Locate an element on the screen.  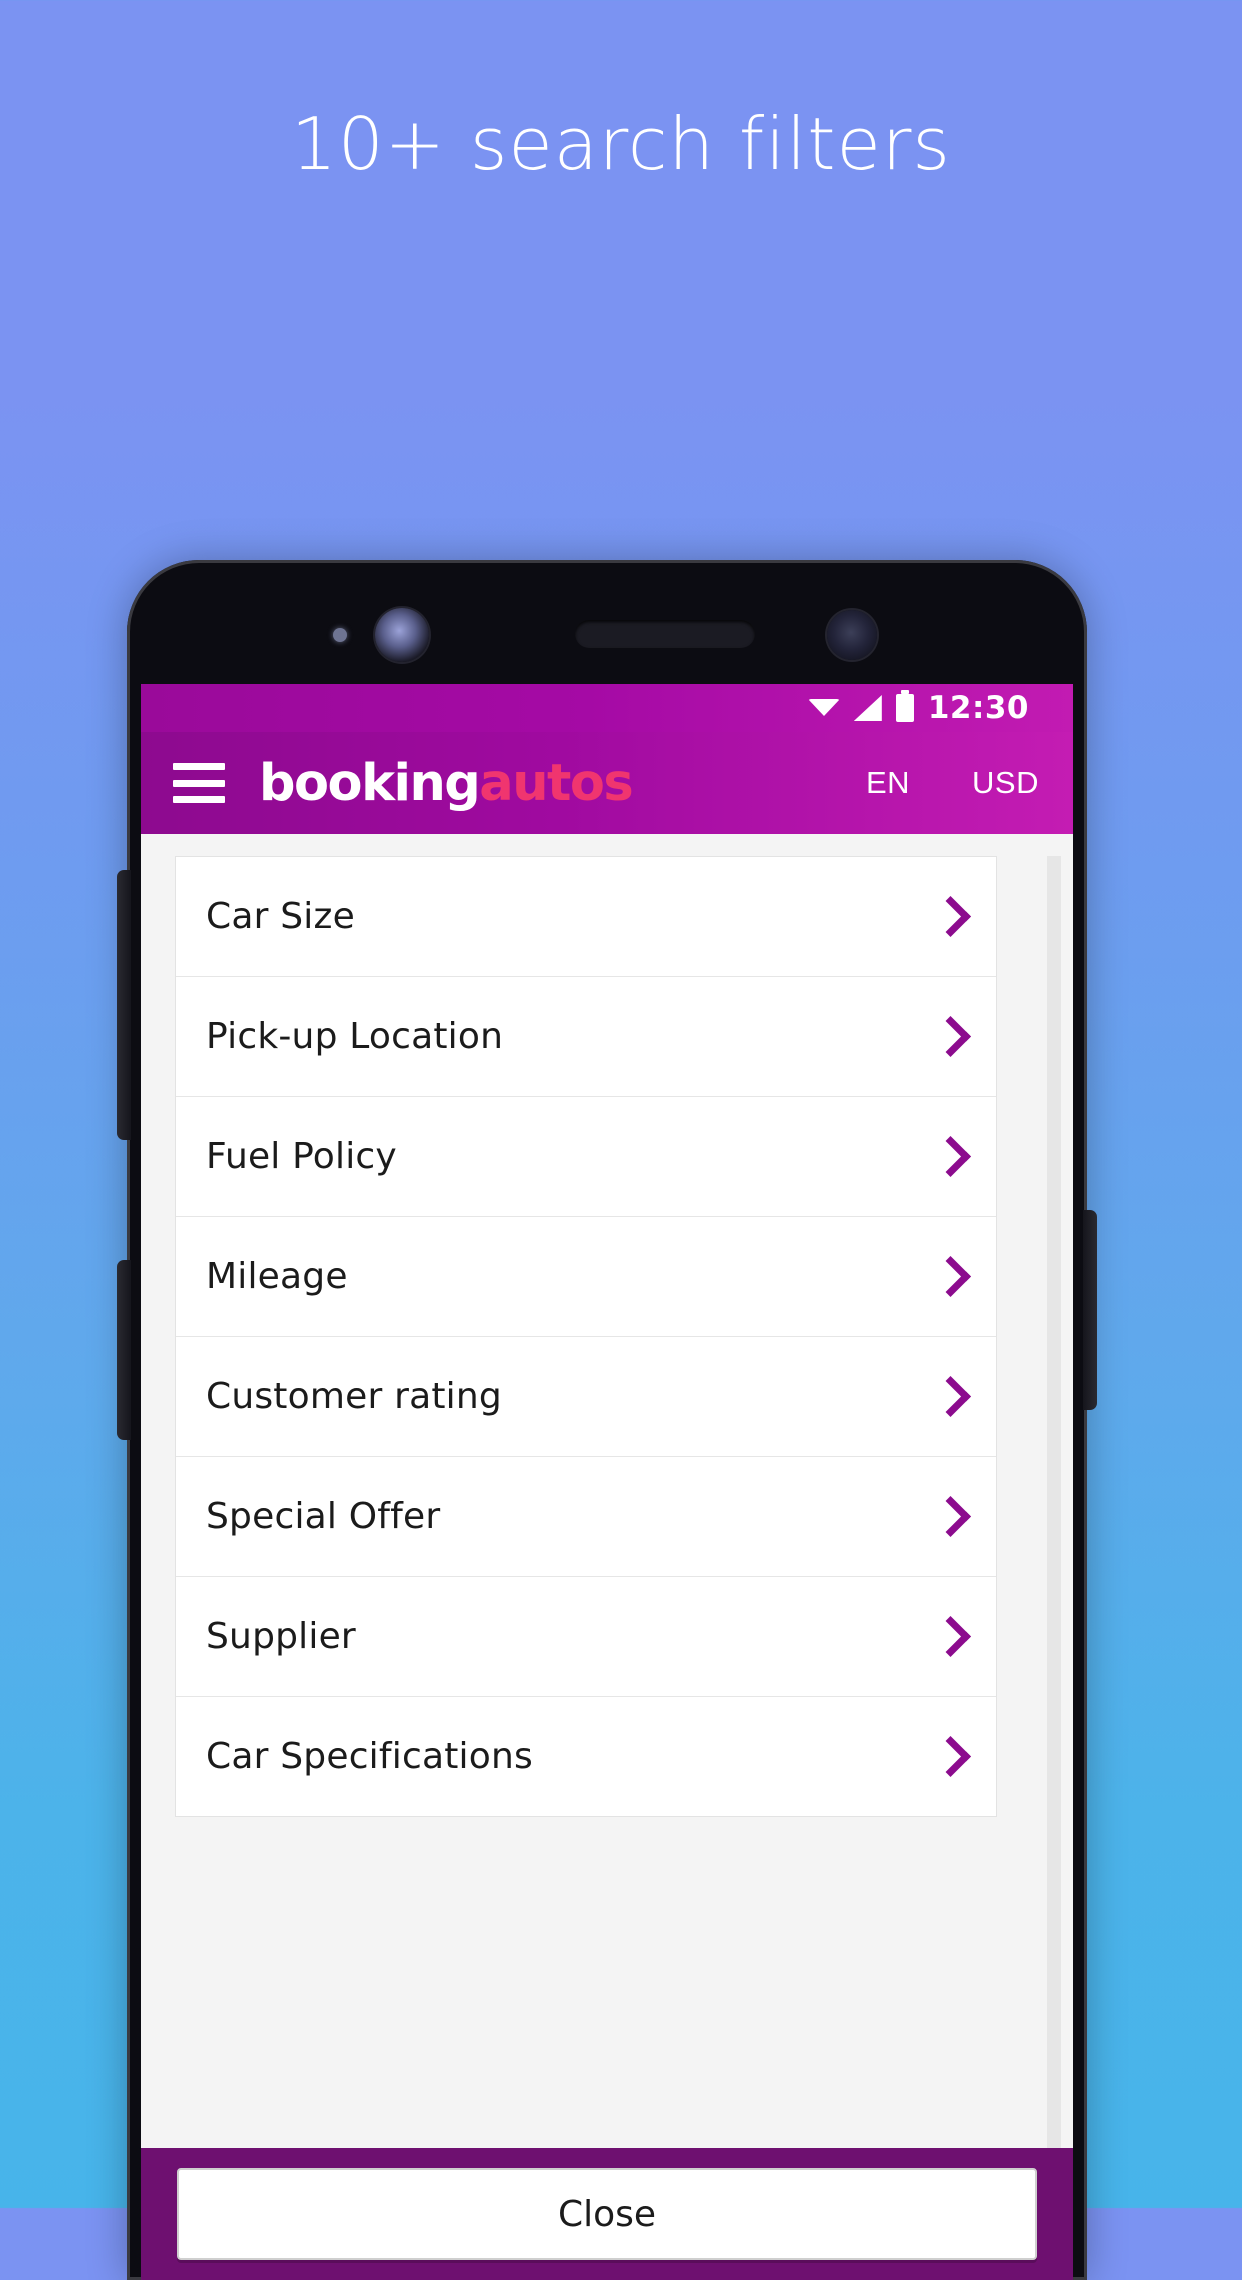
app-logo: bookingautos is located at coordinates (446, 783).